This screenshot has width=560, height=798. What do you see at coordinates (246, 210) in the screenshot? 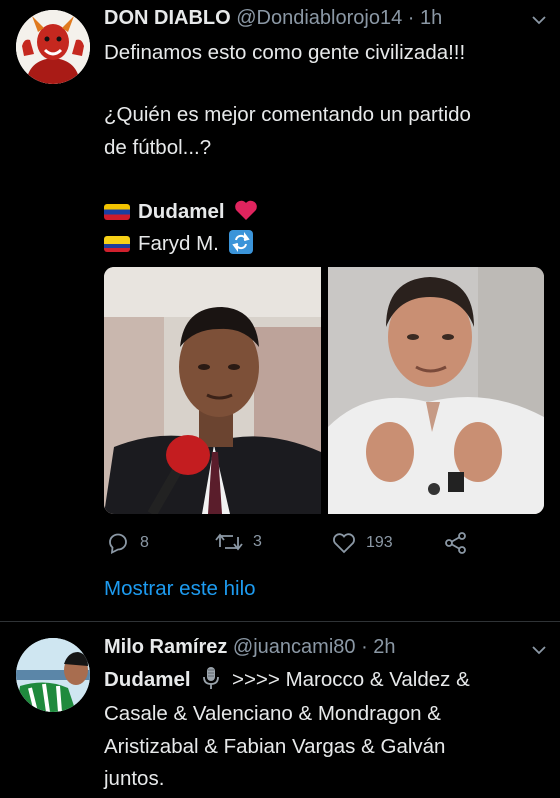
I see `heart-emoji-icon` at bounding box center [246, 210].